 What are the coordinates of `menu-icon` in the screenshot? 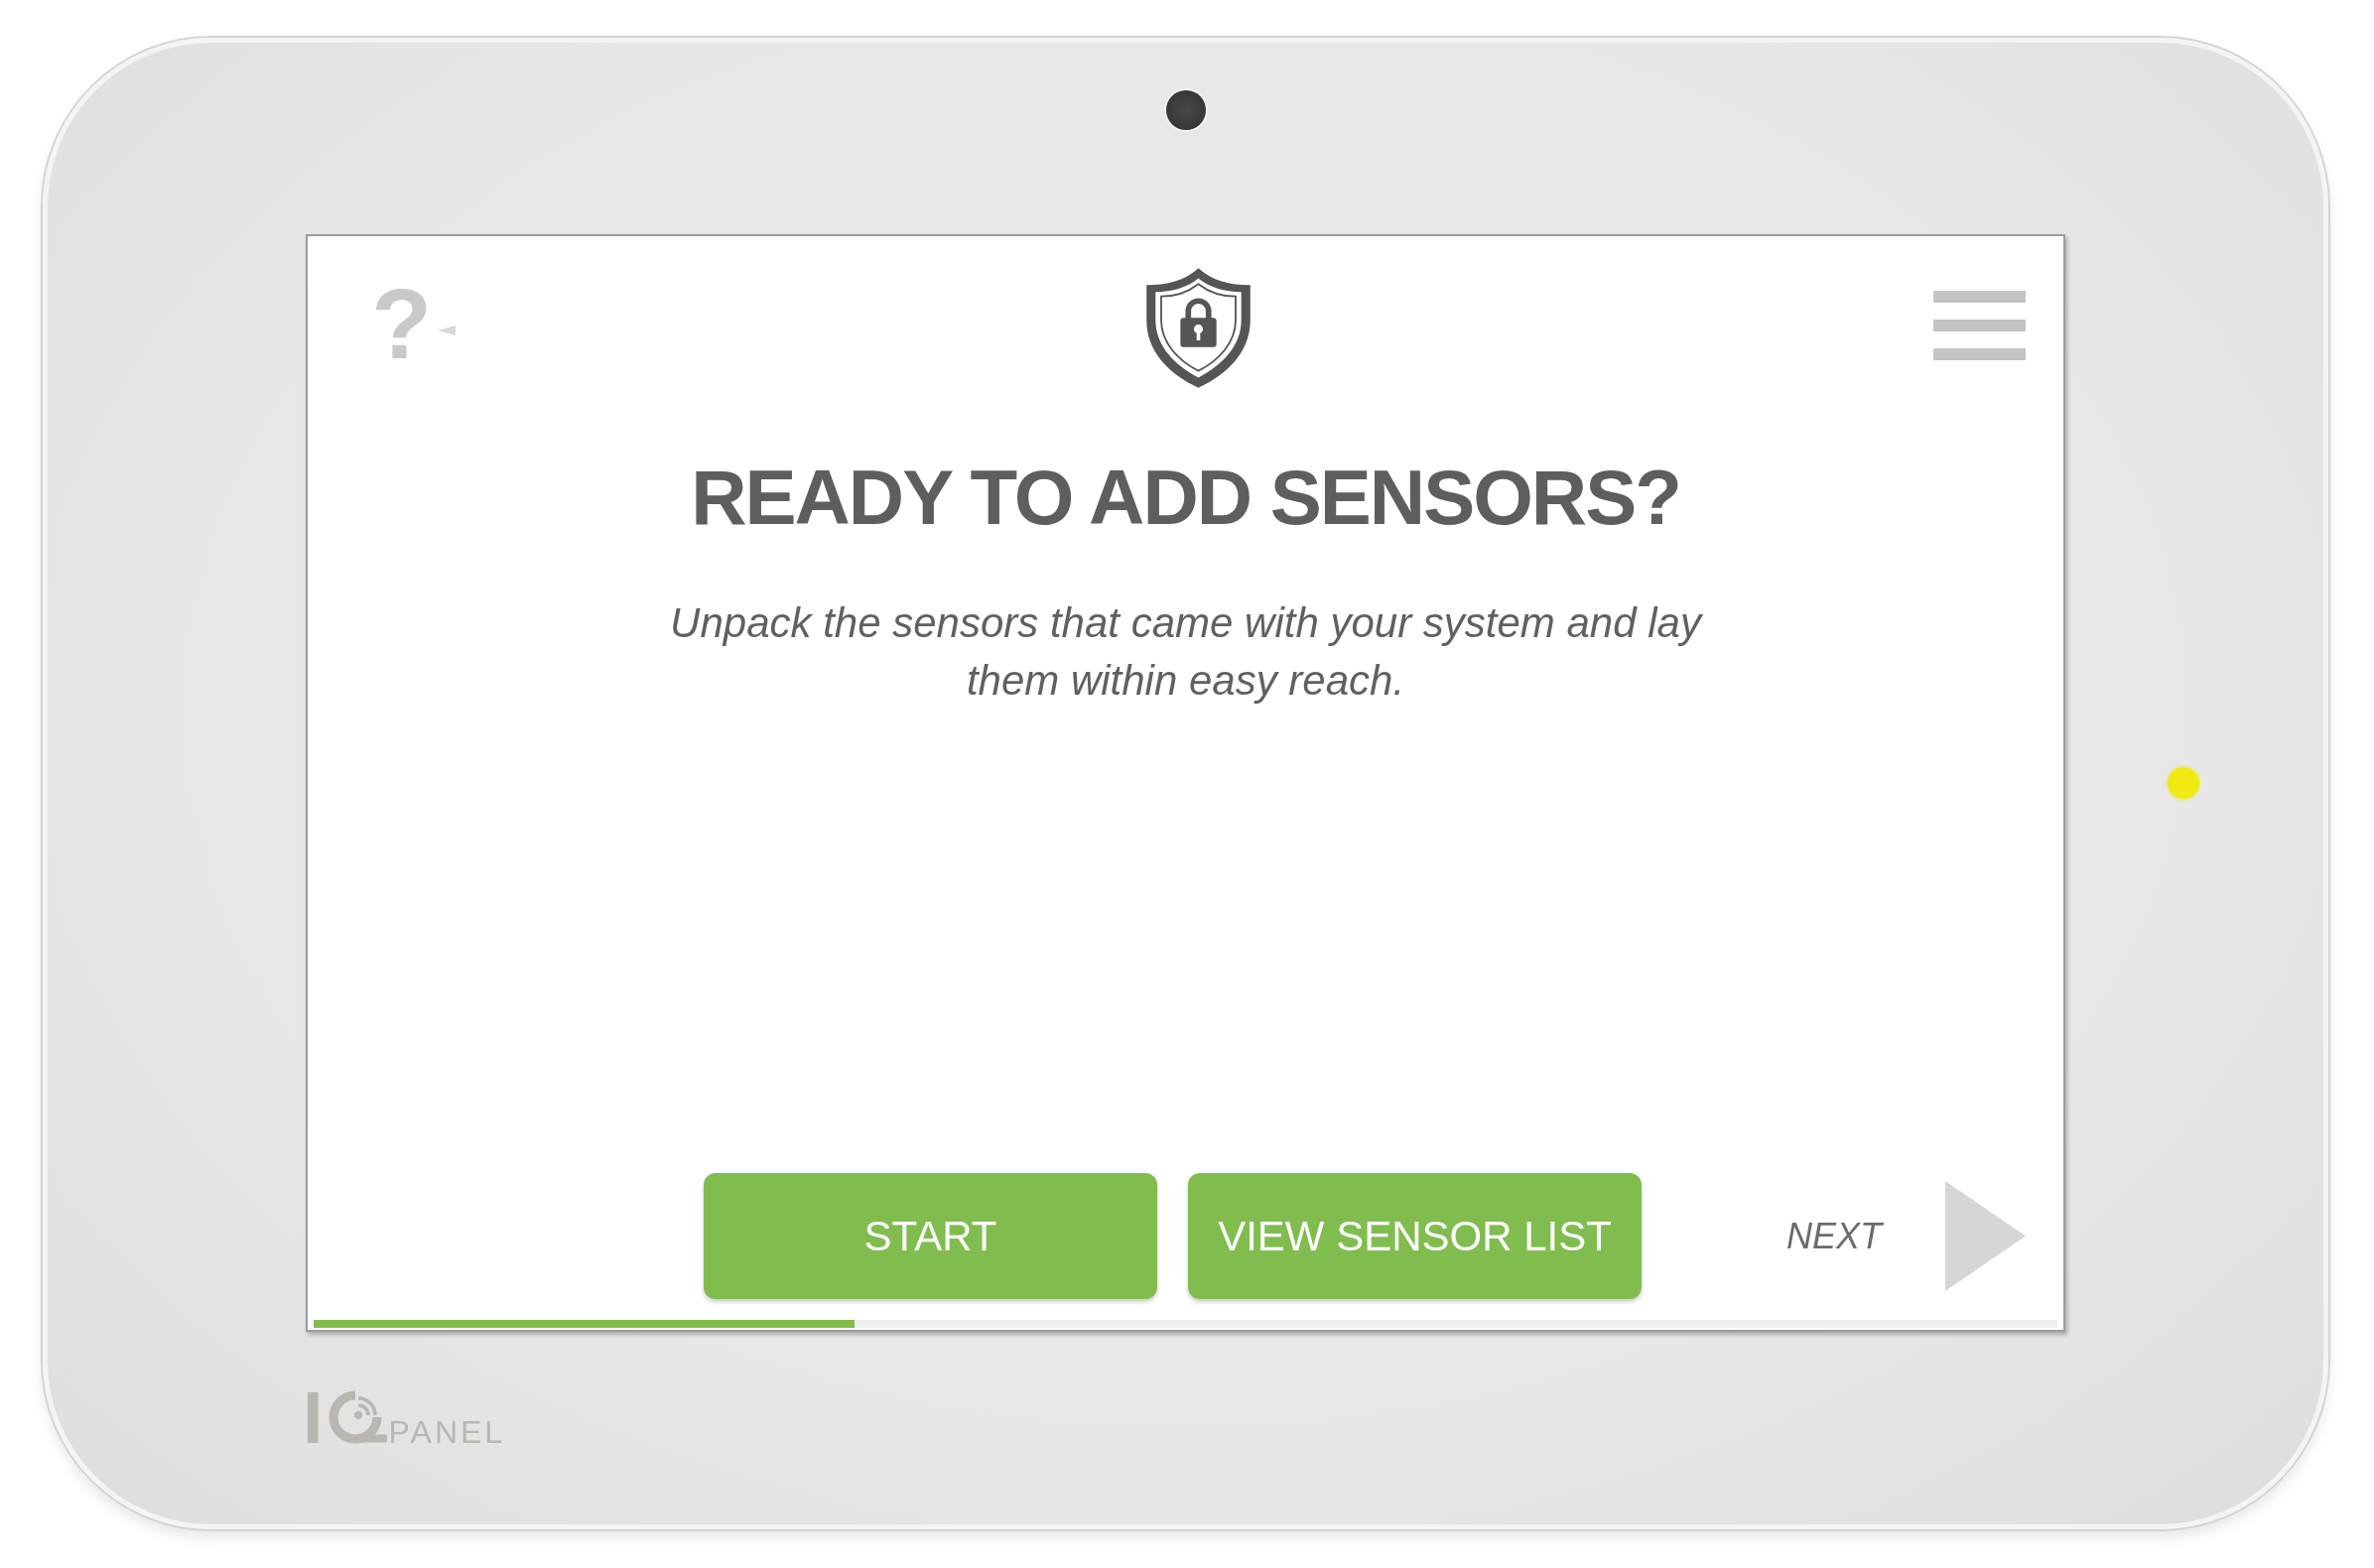 It's located at (1979, 325).